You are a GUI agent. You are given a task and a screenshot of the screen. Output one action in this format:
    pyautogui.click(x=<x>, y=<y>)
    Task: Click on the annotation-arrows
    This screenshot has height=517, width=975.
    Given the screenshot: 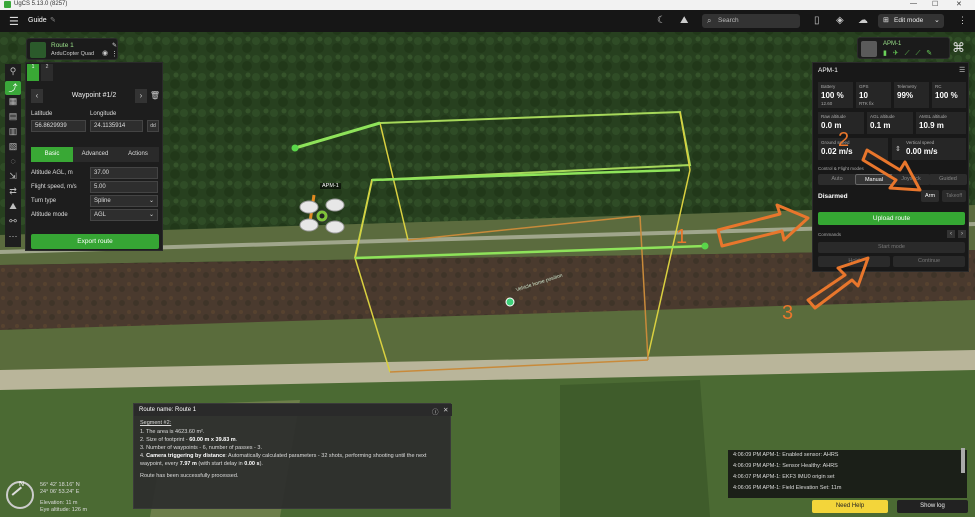 What is the action you would take?
    pyautogui.click(x=819, y=229)
    